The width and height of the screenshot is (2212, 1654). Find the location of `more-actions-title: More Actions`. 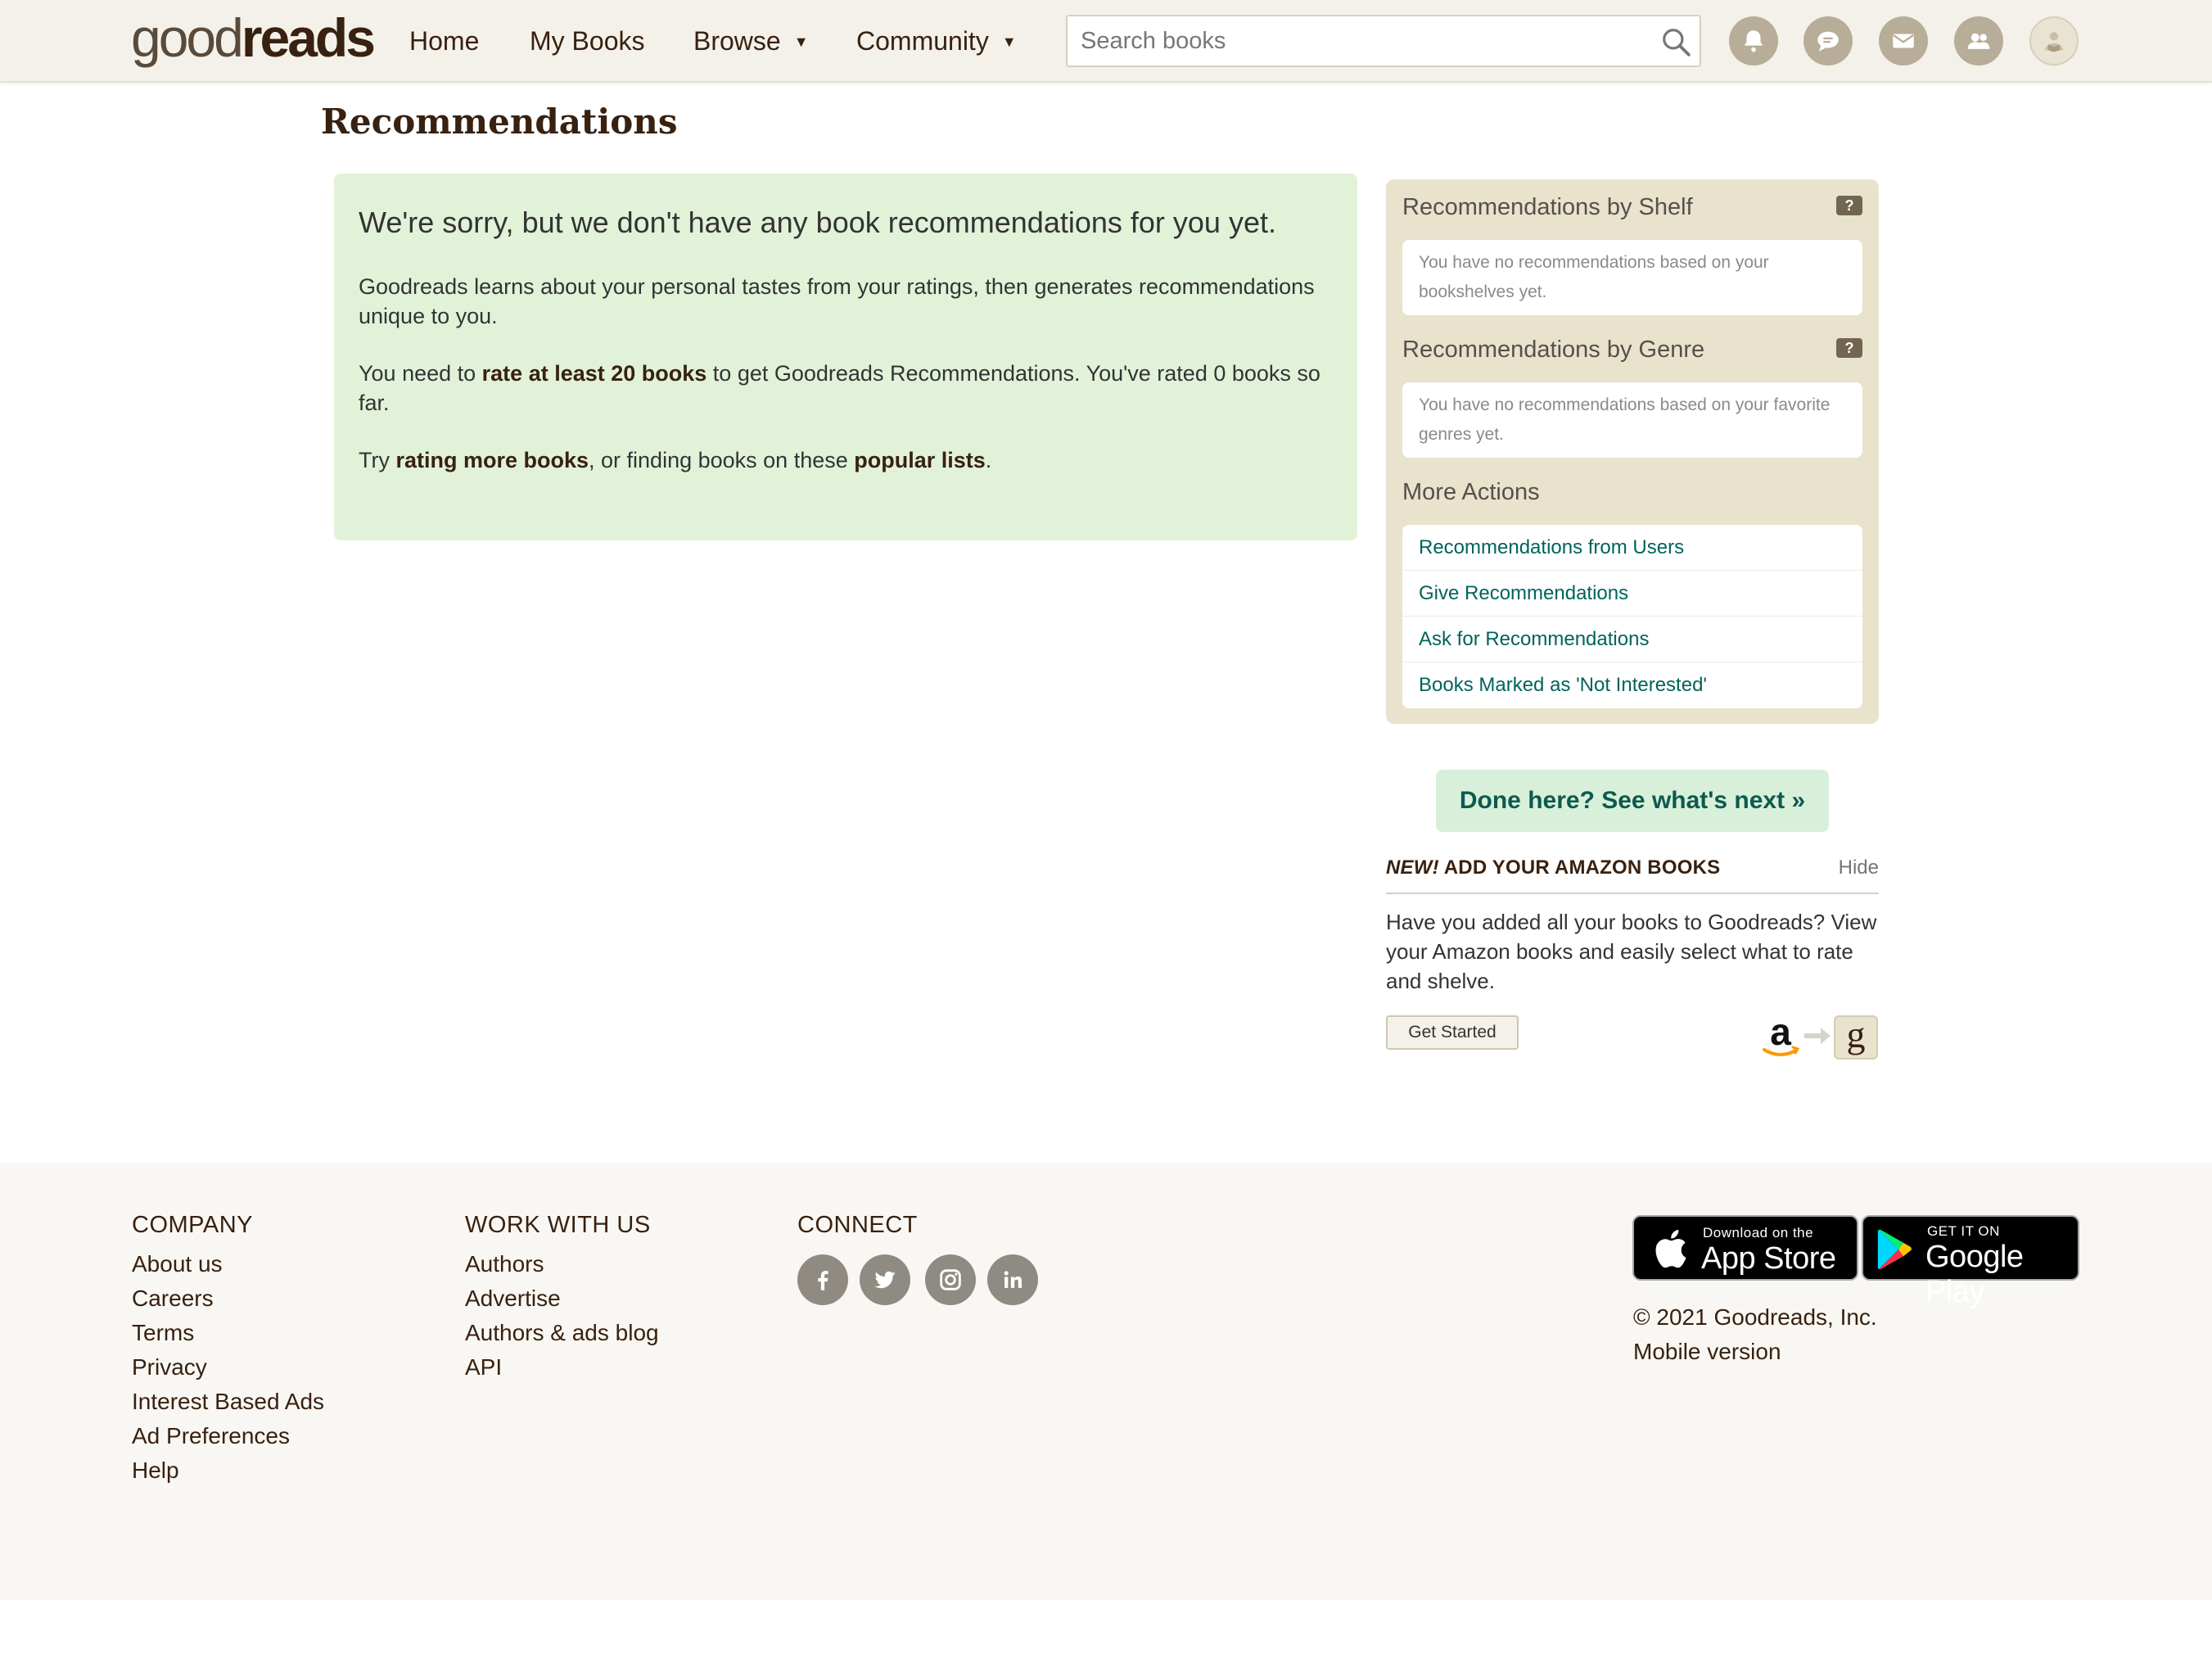

more-actions-title: More Actions is located at coordinates (1471, 492).